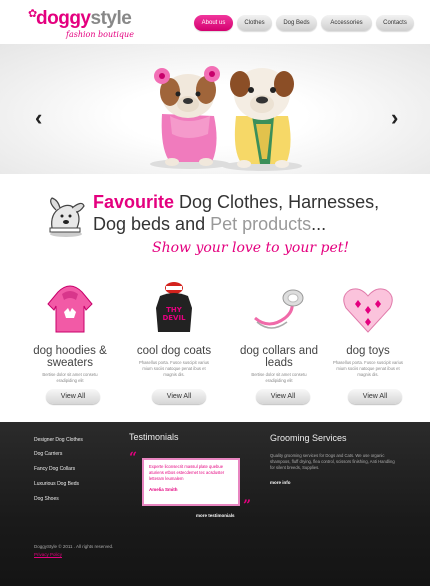 The width and height of the screenshot is (430, 586). What do you see at coordinates (346, 23) in the screenshot?
I see `nav-accessories: Accessories` at bounding box center [346, 23].